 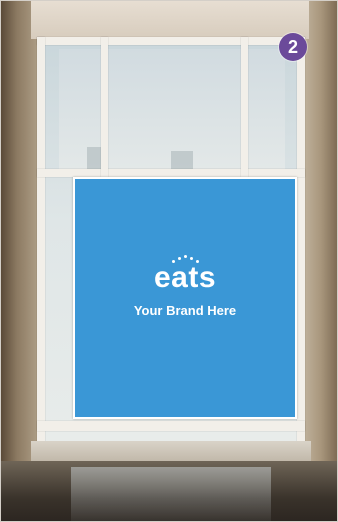 I want to click on window-frame-right, so click(x=301, y=241).